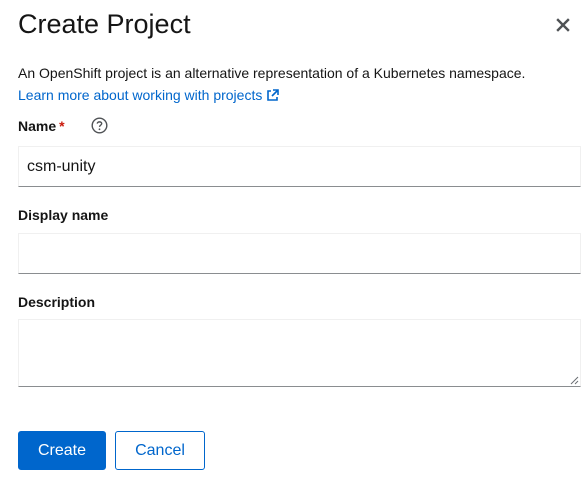  I want to click on create-button: Create, so click(62, 450).